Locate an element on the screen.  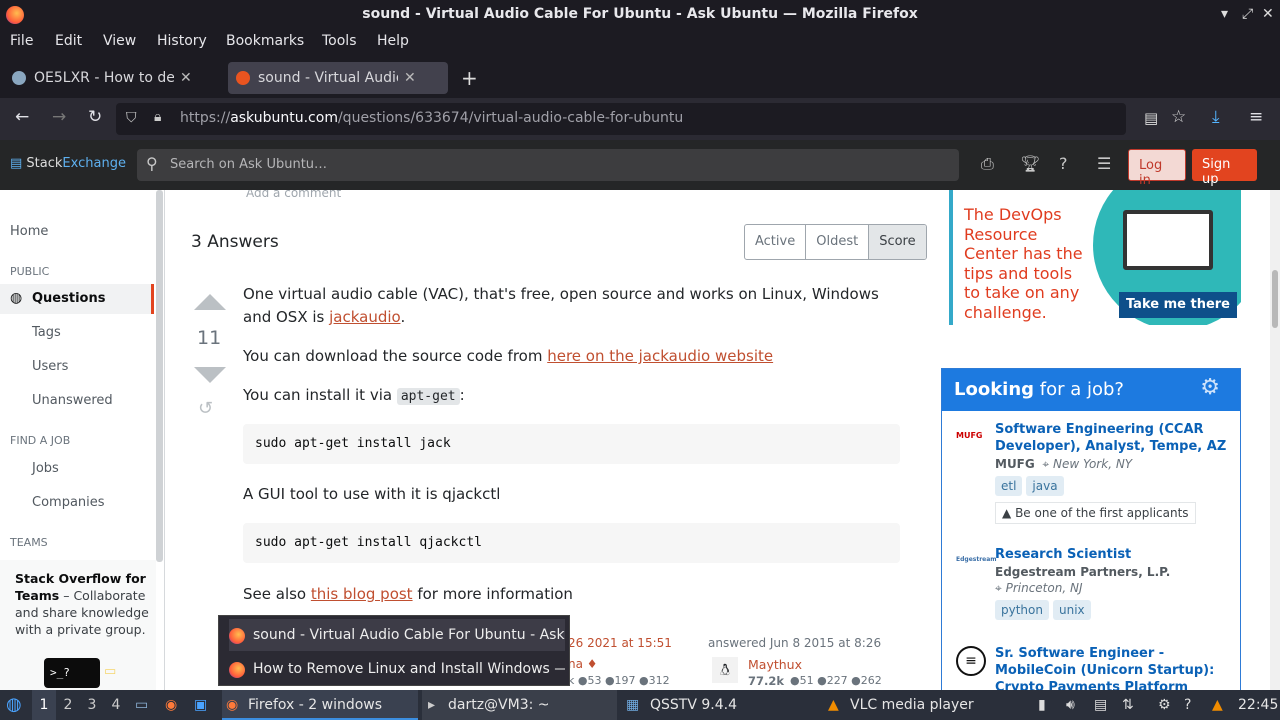
workspace-3: 3 is located at coordinates (92, 705).